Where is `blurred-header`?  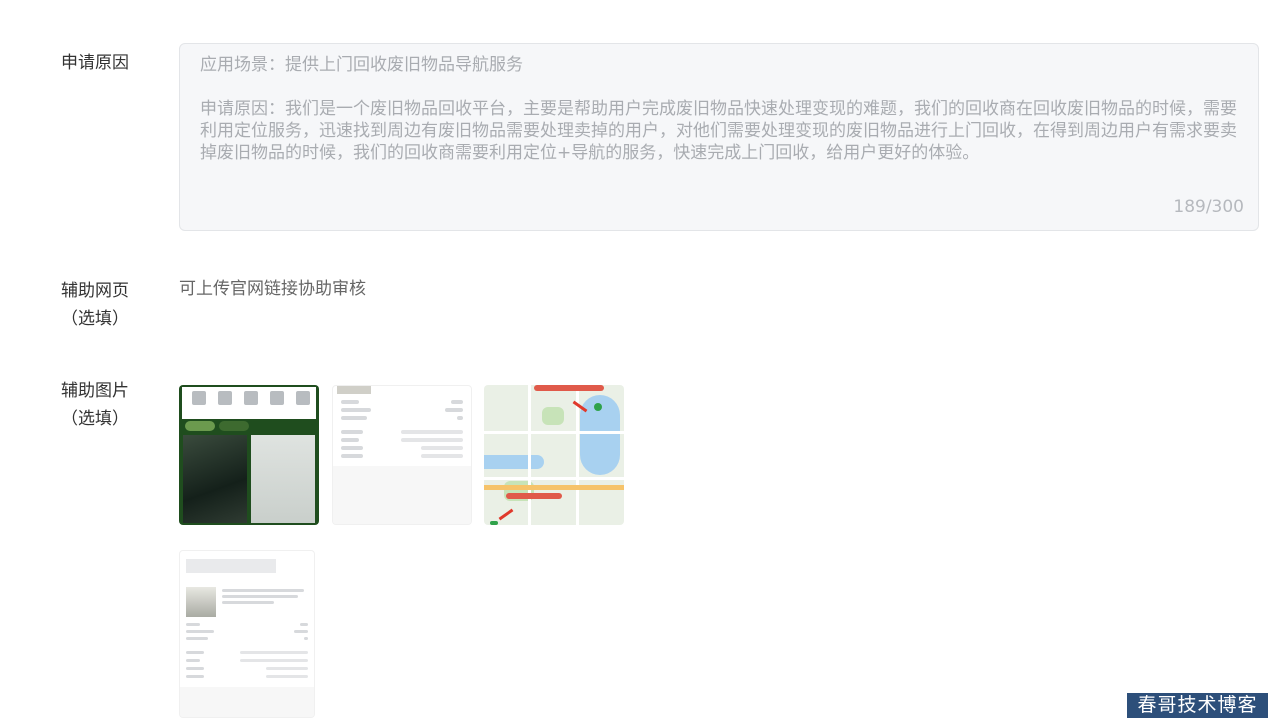 blurred-header is located at coordinates (231, 566).